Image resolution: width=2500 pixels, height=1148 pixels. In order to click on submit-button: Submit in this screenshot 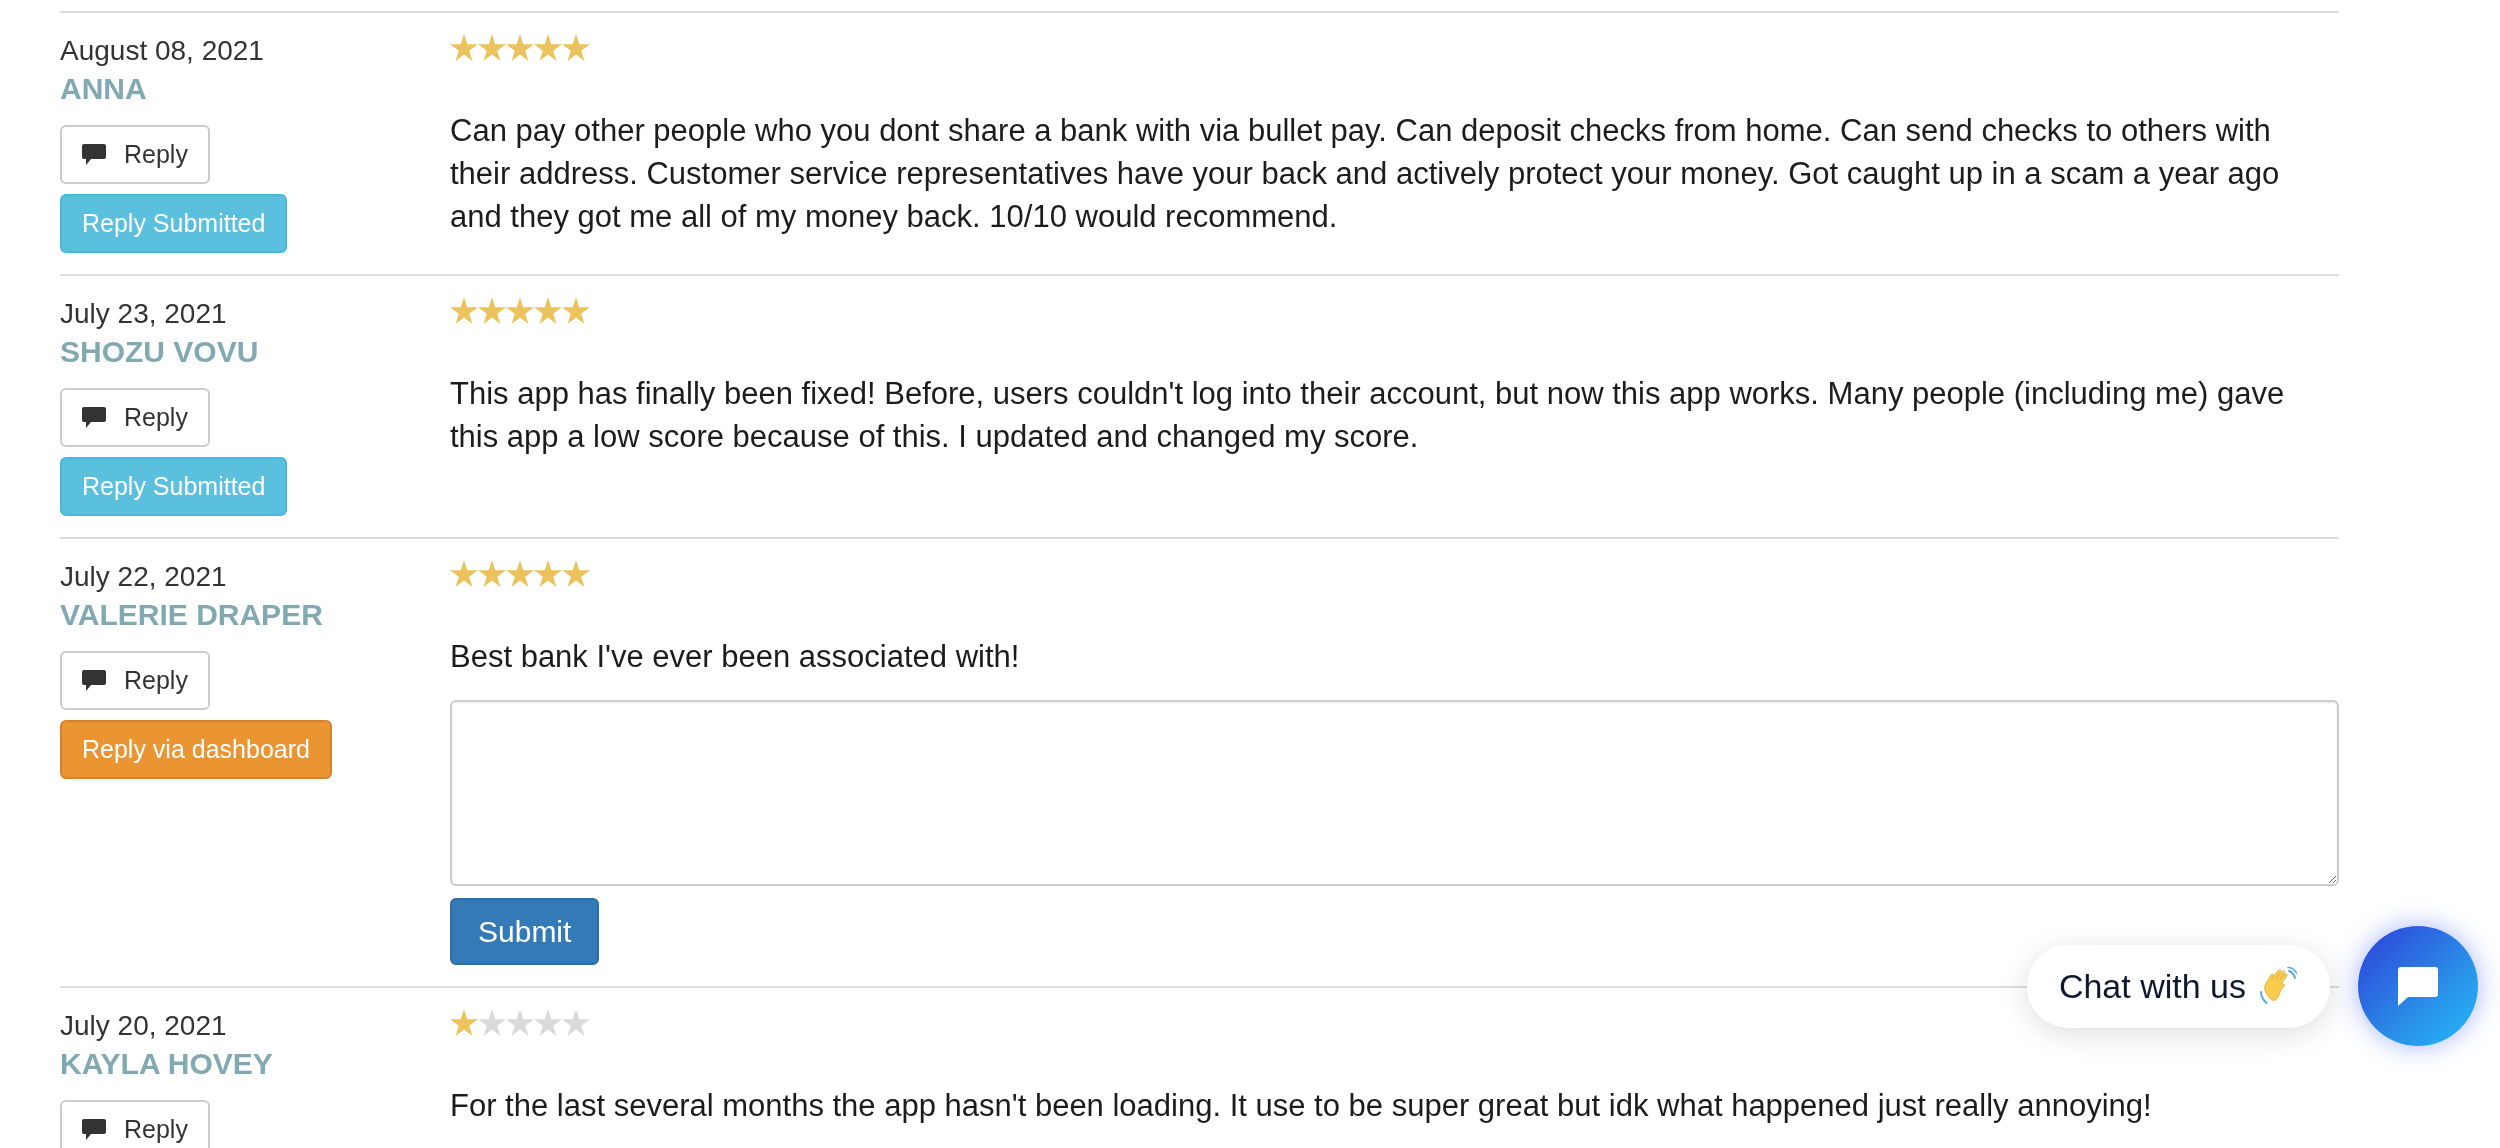, I will do `click(525, 931)`.